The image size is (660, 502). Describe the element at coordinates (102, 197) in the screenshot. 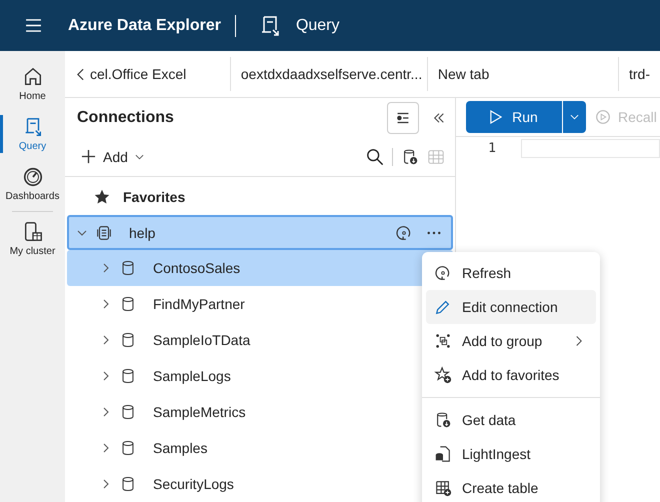

I see `star-icon` at that location.